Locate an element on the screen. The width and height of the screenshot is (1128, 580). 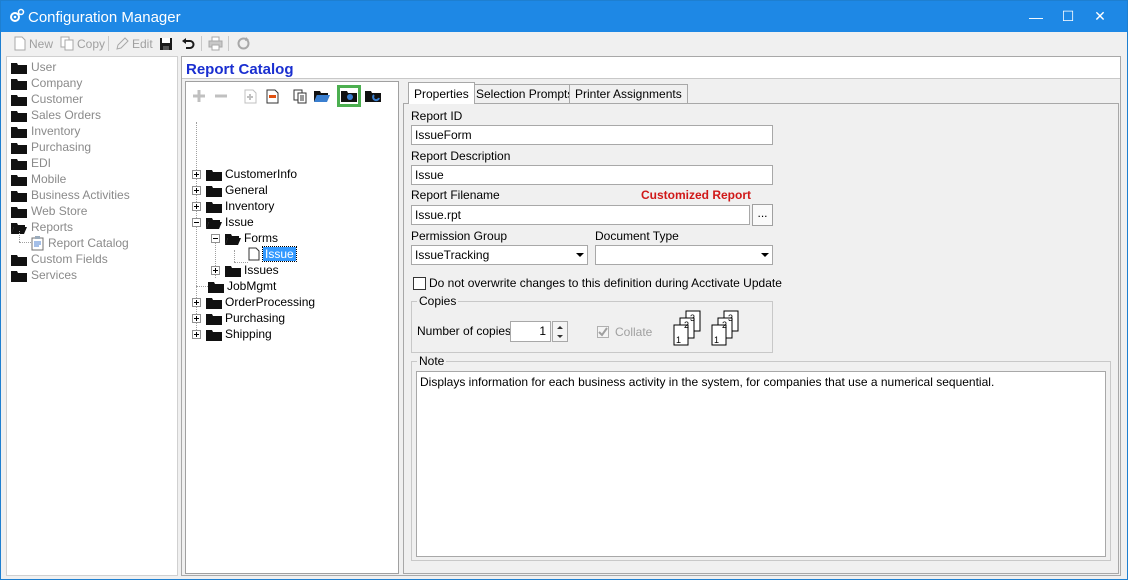
overwrite-checkbox is located at coordinates (419, 283).